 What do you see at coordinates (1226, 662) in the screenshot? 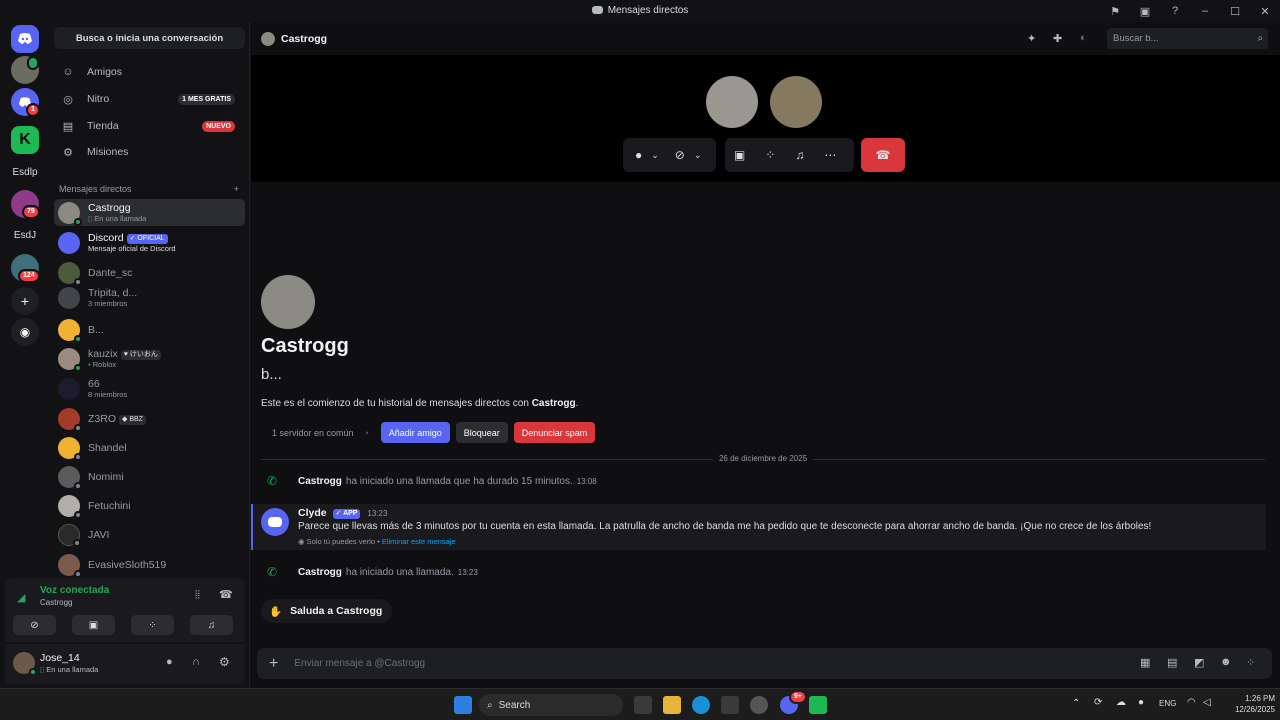
I see `emoji-icon: ☻` at bounding box center [1226, 662].